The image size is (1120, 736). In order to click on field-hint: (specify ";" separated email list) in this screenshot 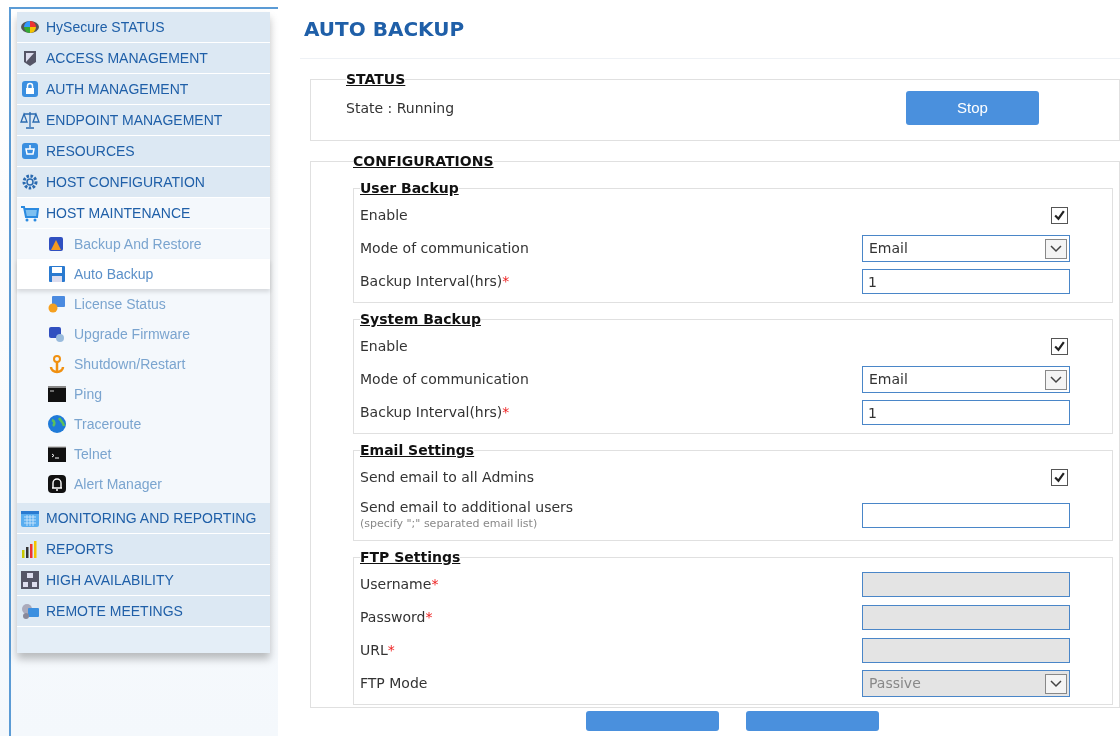, I will do `click(449, 523)`.